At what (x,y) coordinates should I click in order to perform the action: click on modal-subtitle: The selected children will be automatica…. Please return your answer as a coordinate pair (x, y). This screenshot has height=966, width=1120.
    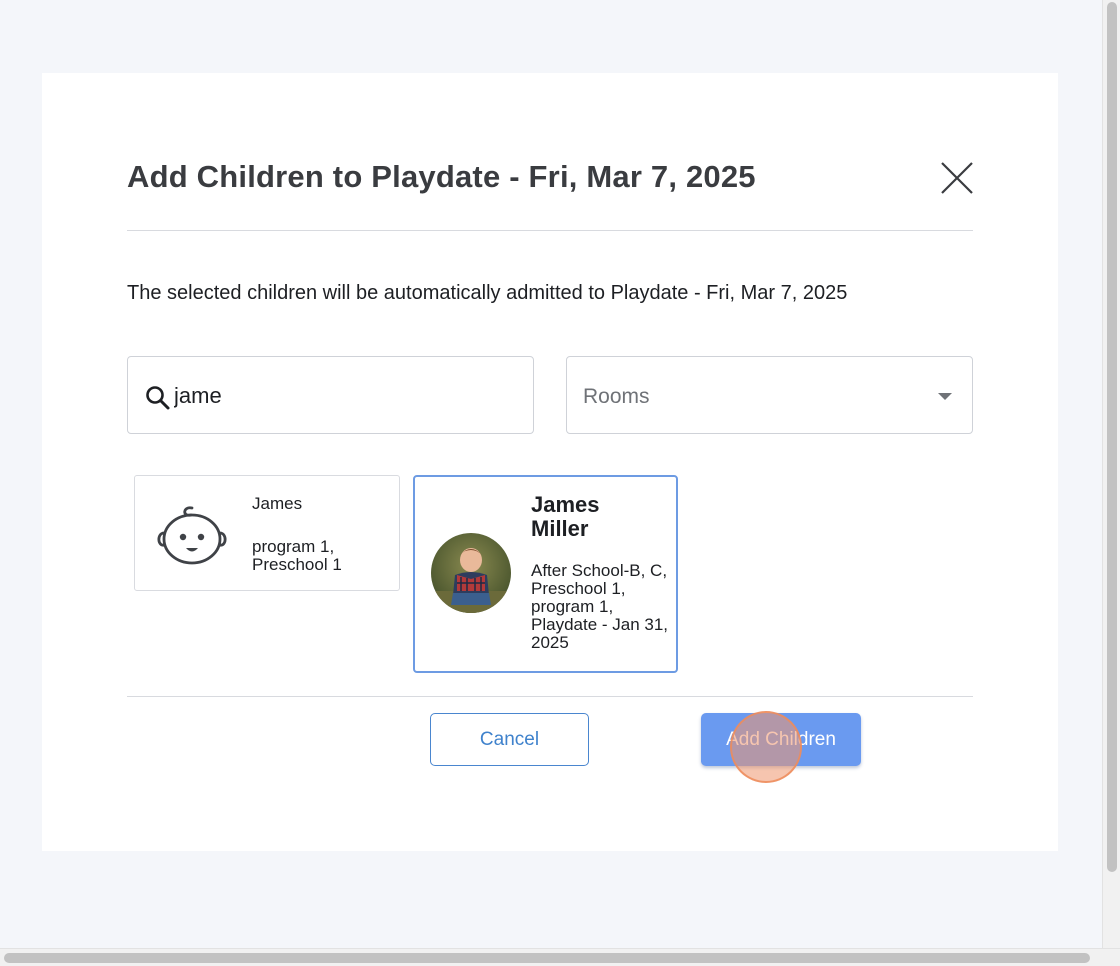
    Looking at the image, I should click on (487, 293).